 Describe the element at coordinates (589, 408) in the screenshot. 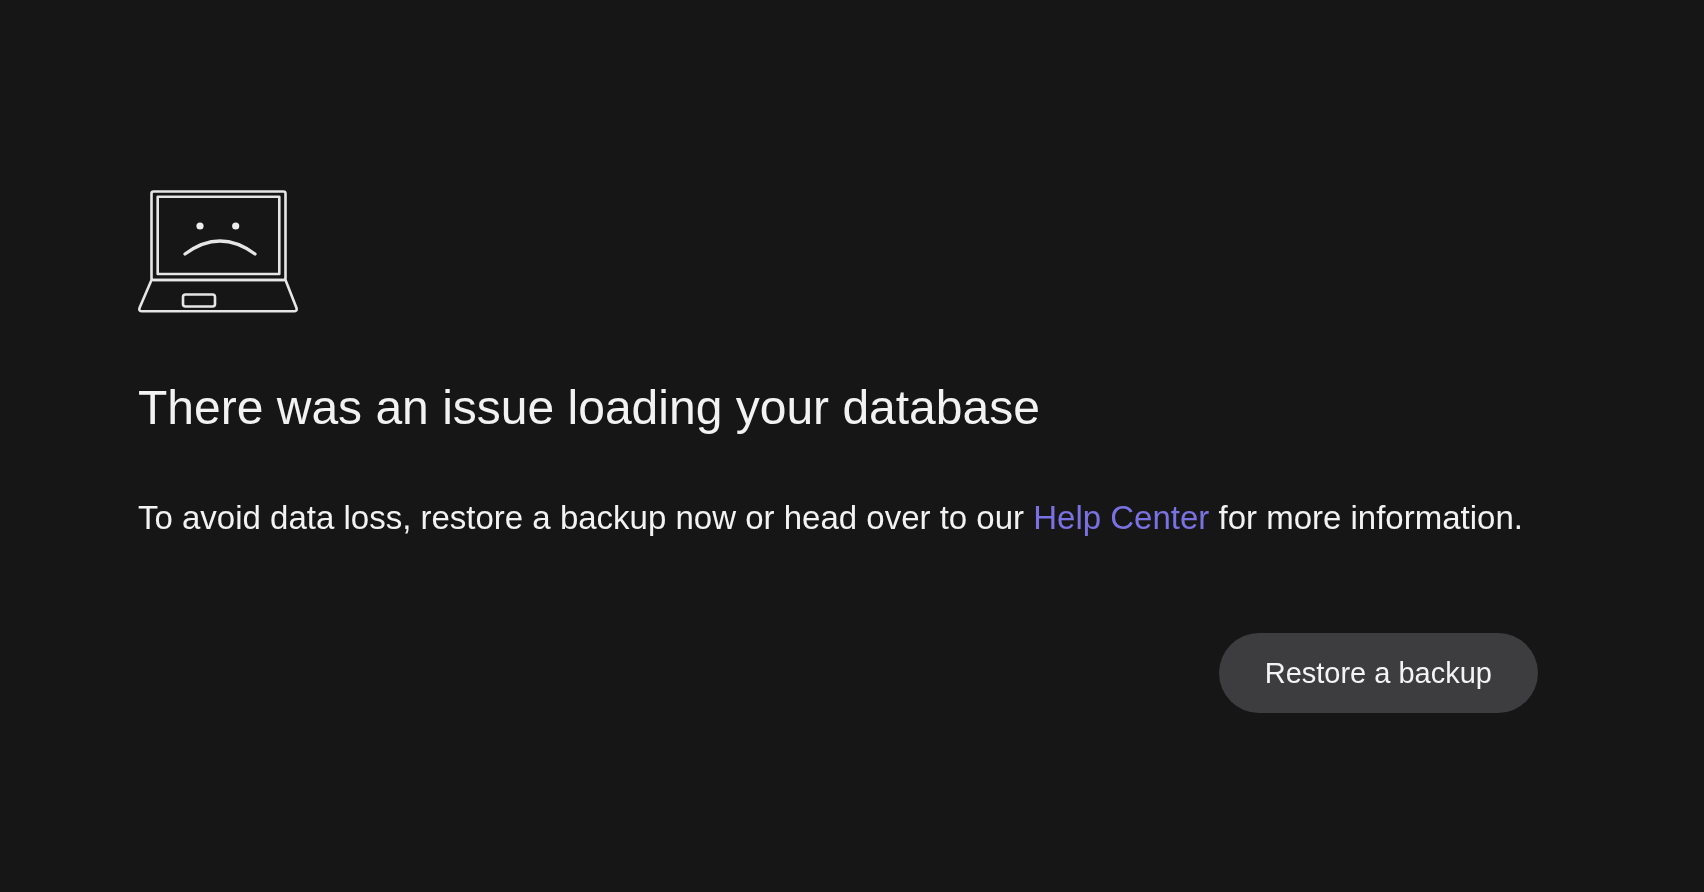

I see `error-heading: There was an issue loading your database` at that location.